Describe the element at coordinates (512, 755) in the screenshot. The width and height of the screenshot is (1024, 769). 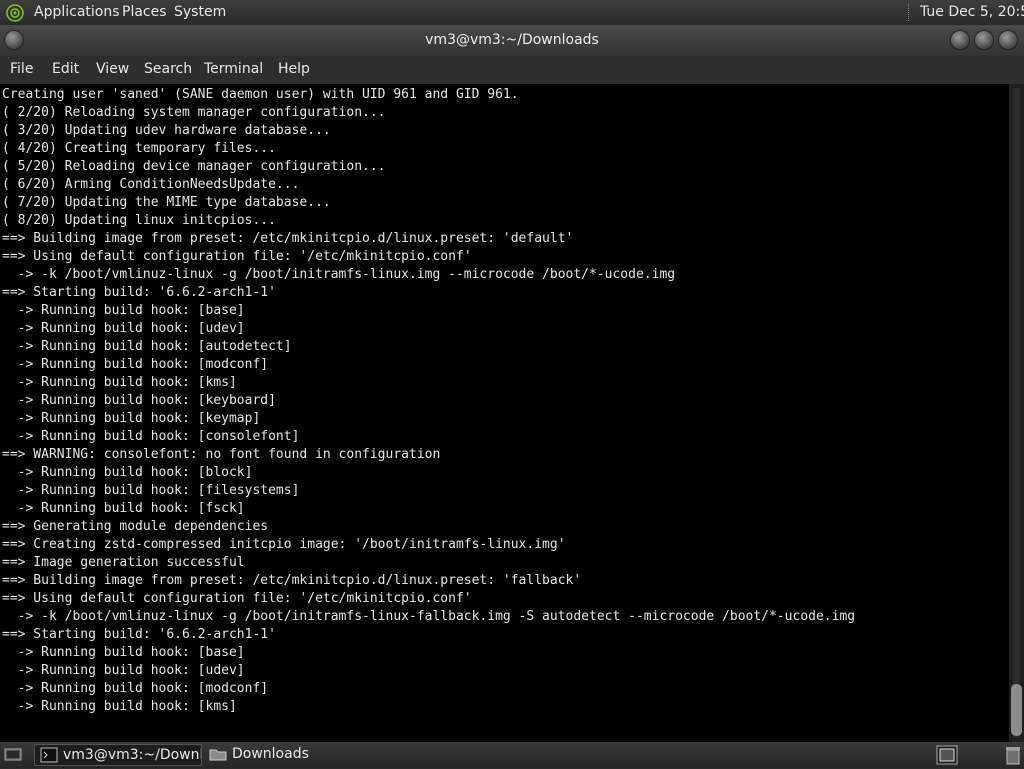
I see `bottom-panel: vm3@vm3:~/Downl... Downloads` at that location.